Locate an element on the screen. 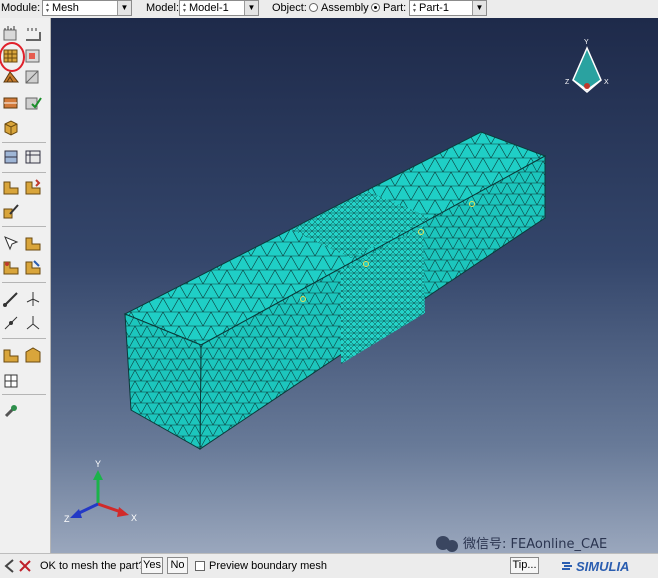 The height and width of the screenshot is (578, 658). create-datum-axis-icon is located at coordinates (33, 243).